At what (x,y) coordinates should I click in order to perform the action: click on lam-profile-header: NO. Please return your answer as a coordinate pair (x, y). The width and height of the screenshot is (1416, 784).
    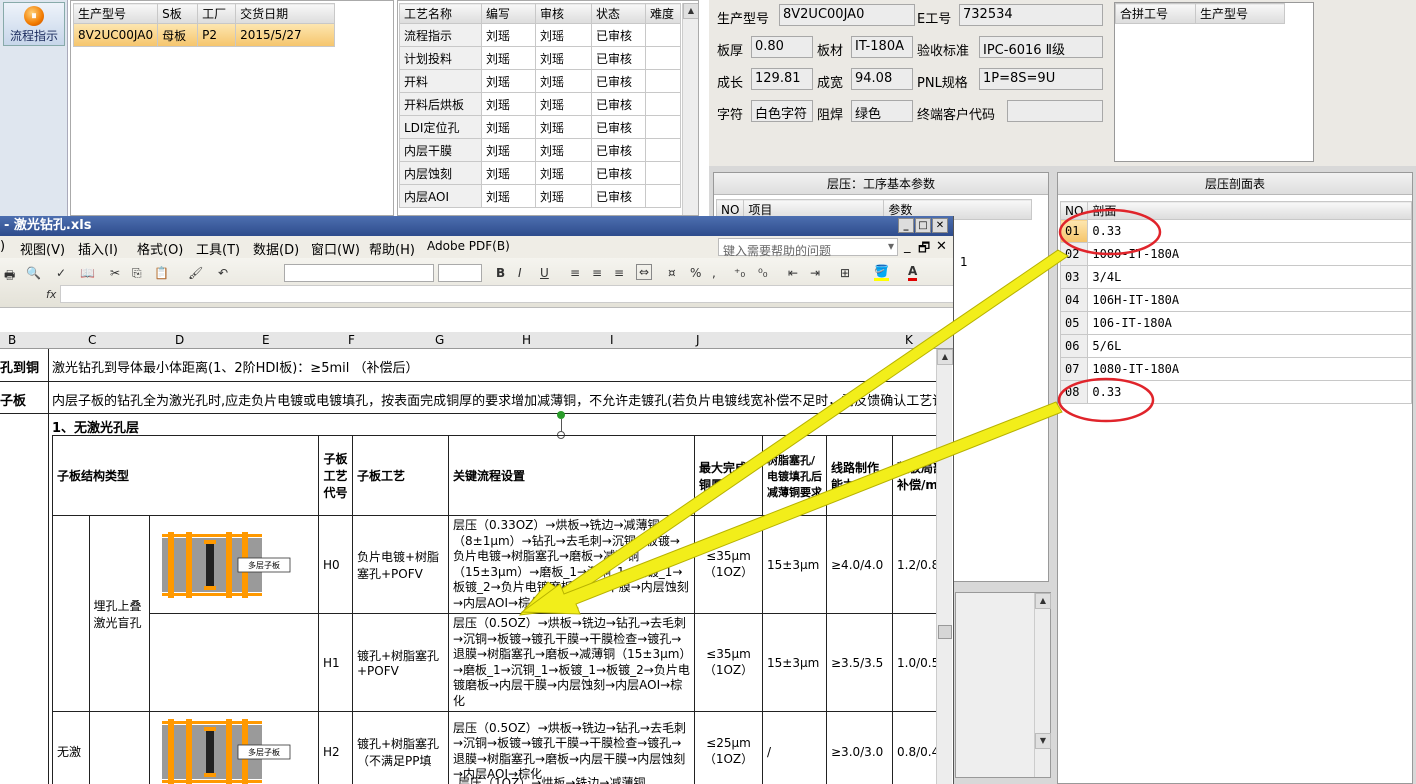
    Looking at the image, I should click on (1074, 210).